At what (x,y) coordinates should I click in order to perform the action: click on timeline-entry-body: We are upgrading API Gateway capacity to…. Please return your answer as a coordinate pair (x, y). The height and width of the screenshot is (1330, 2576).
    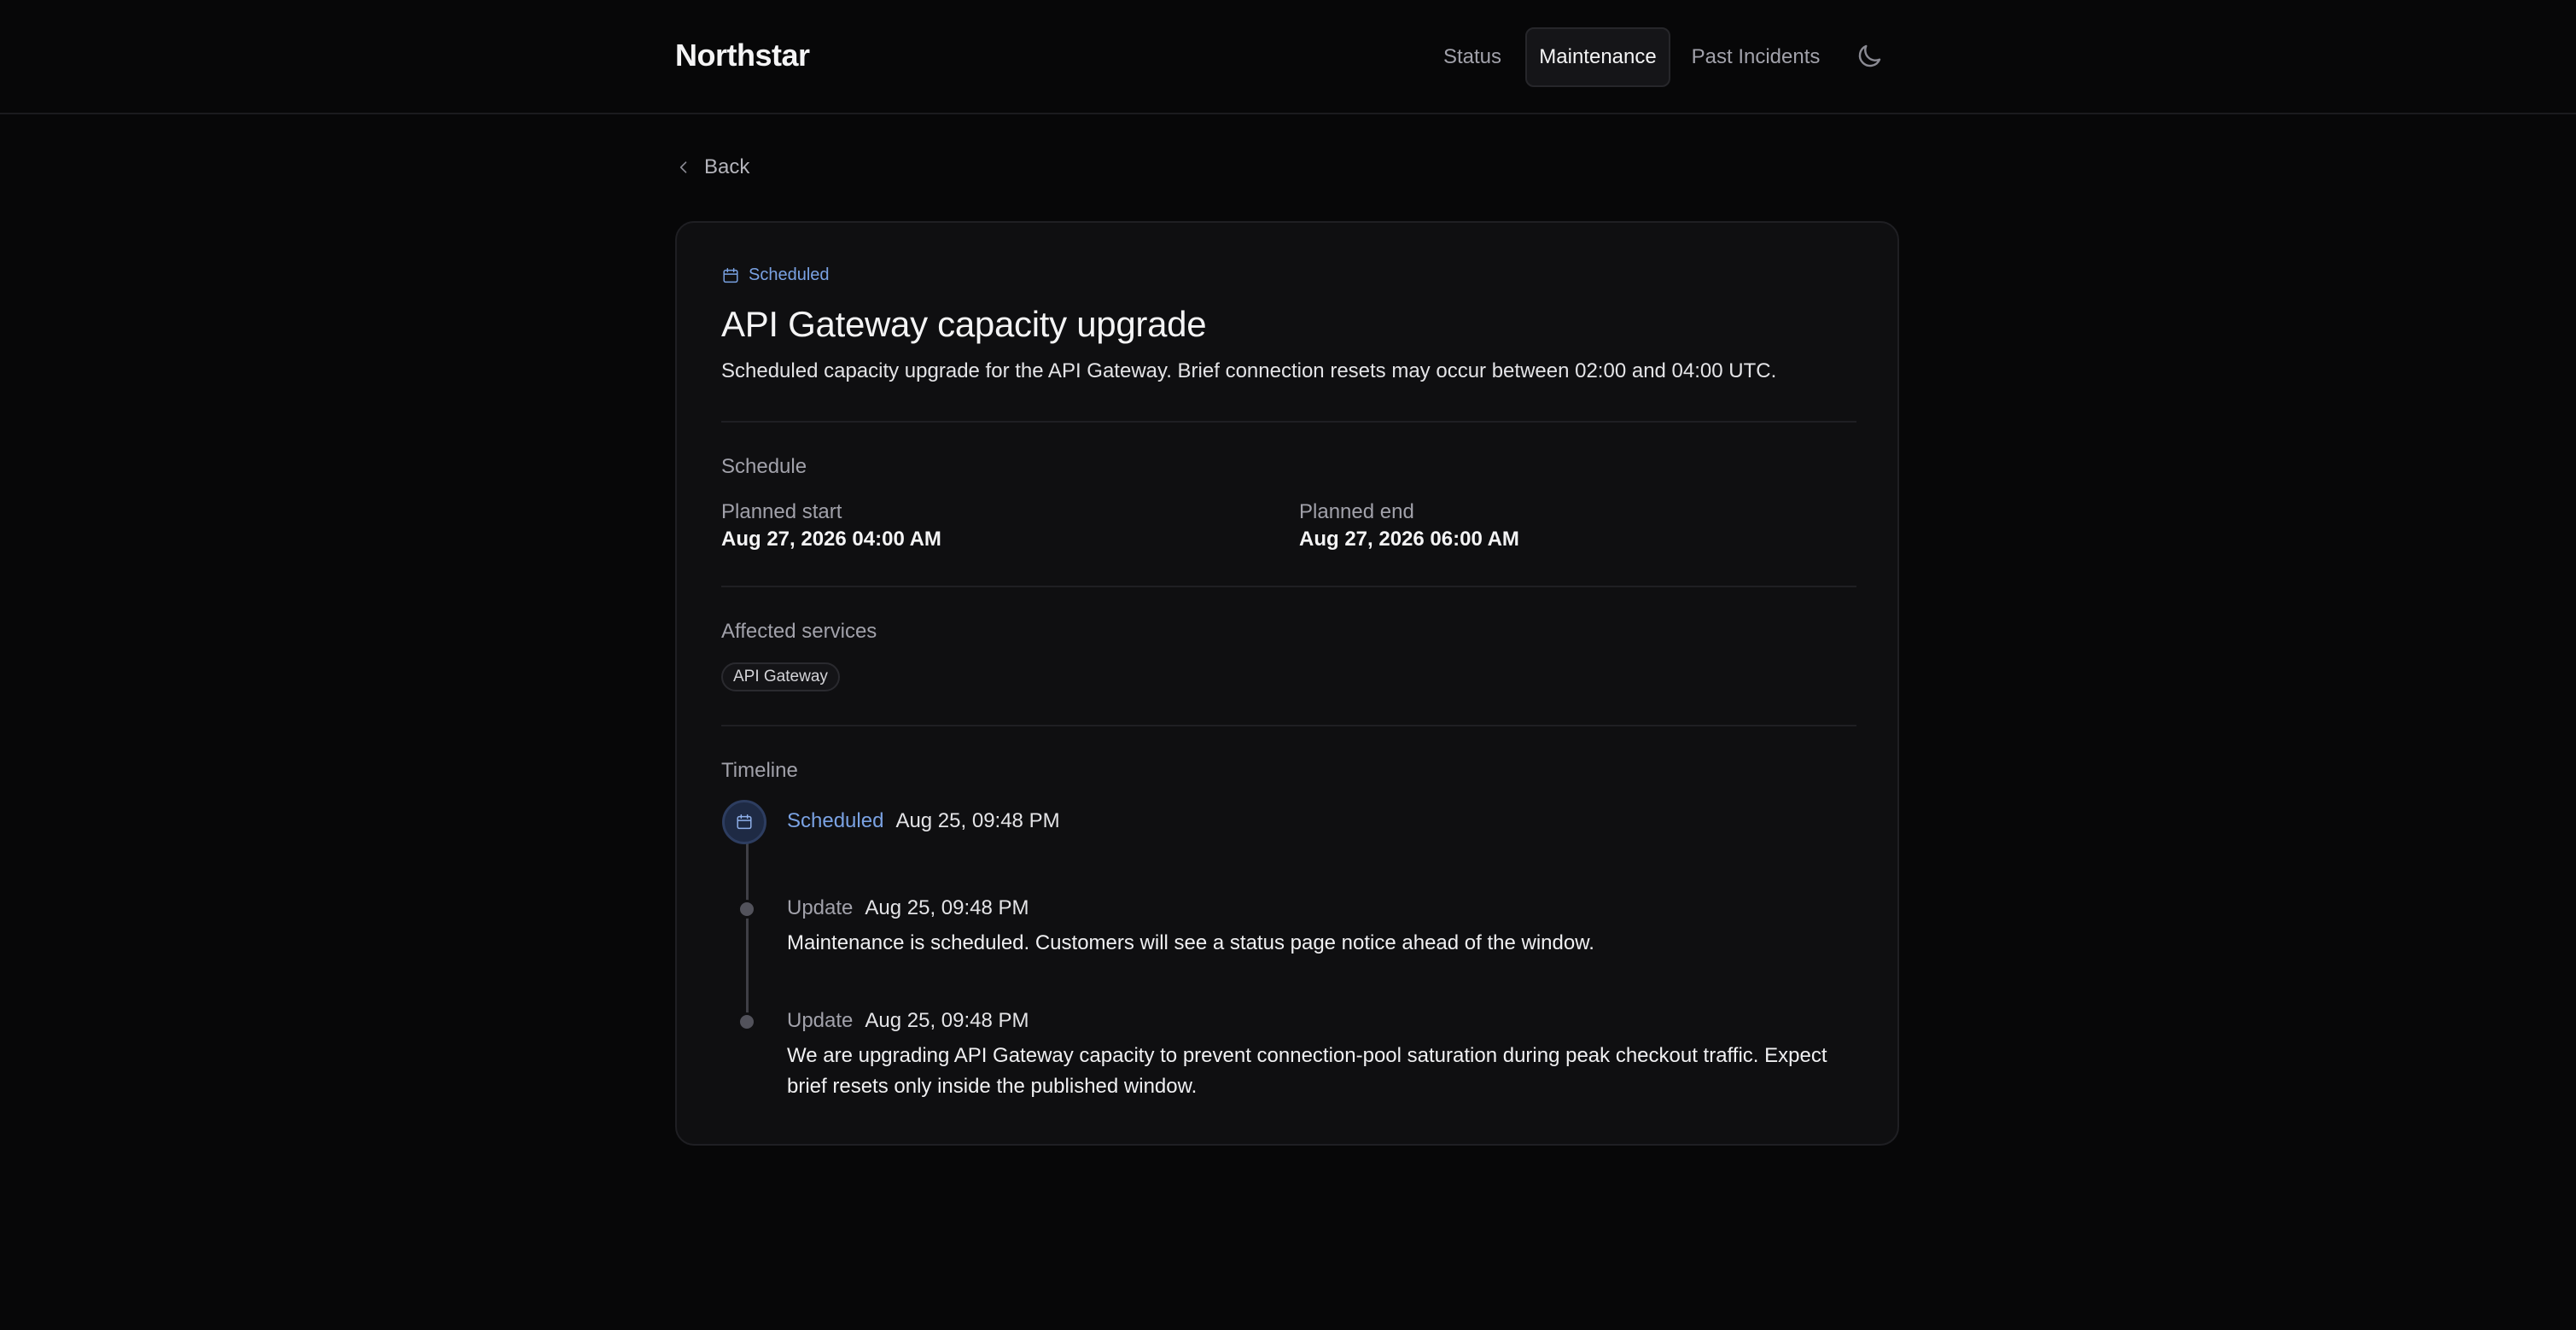
    Looking at the image, I should click on (1307, 1071).